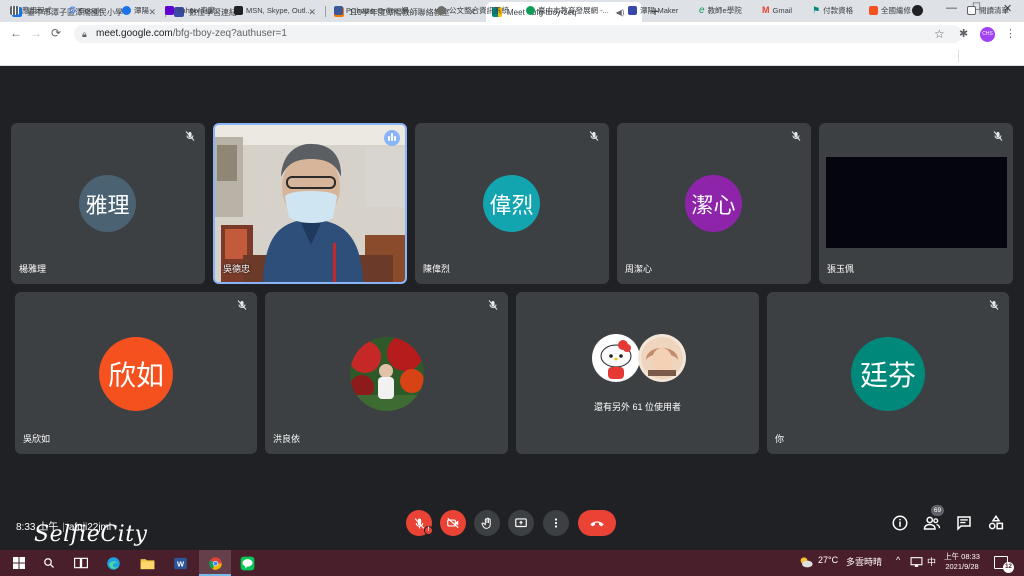 The image size is (1024, 576). I want to click on bookmark-teacher-academy: e 教師e學院, so click(720, 10).